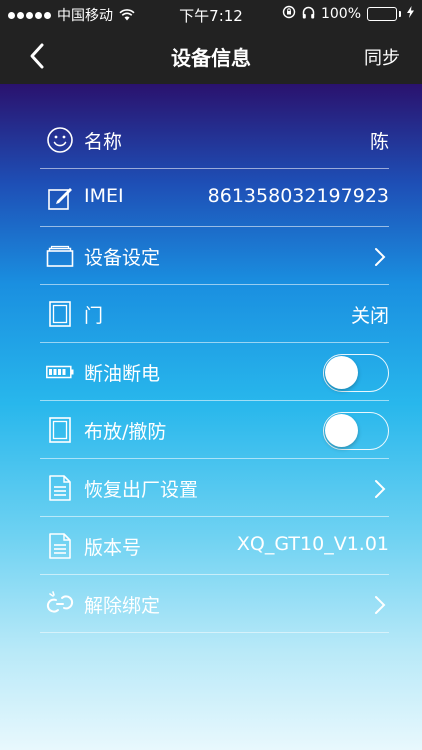  What do you see at coordinates (214, 604) in the screenshot?
I see `row-unbind: 解除绑定` at bounding box center [214, 604].